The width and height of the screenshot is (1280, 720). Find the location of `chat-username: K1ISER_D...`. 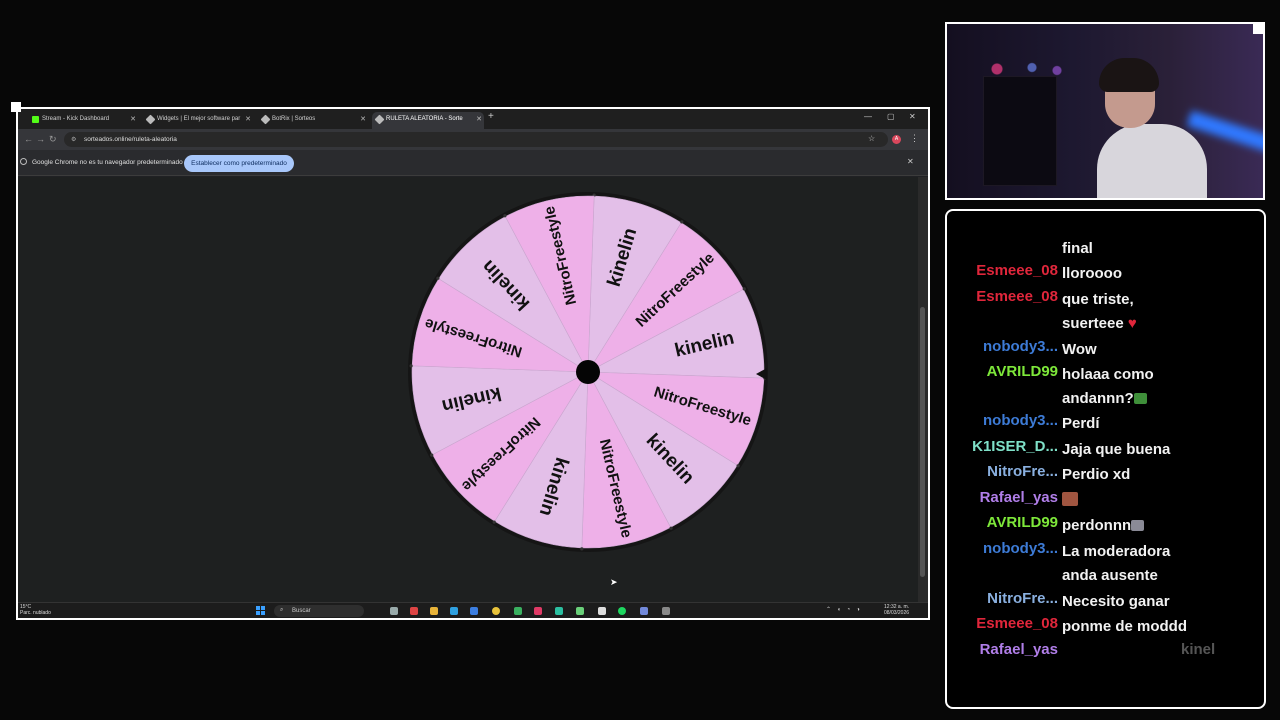

chat-username: K1ISER_D... is located at coordinates (1015, 446).